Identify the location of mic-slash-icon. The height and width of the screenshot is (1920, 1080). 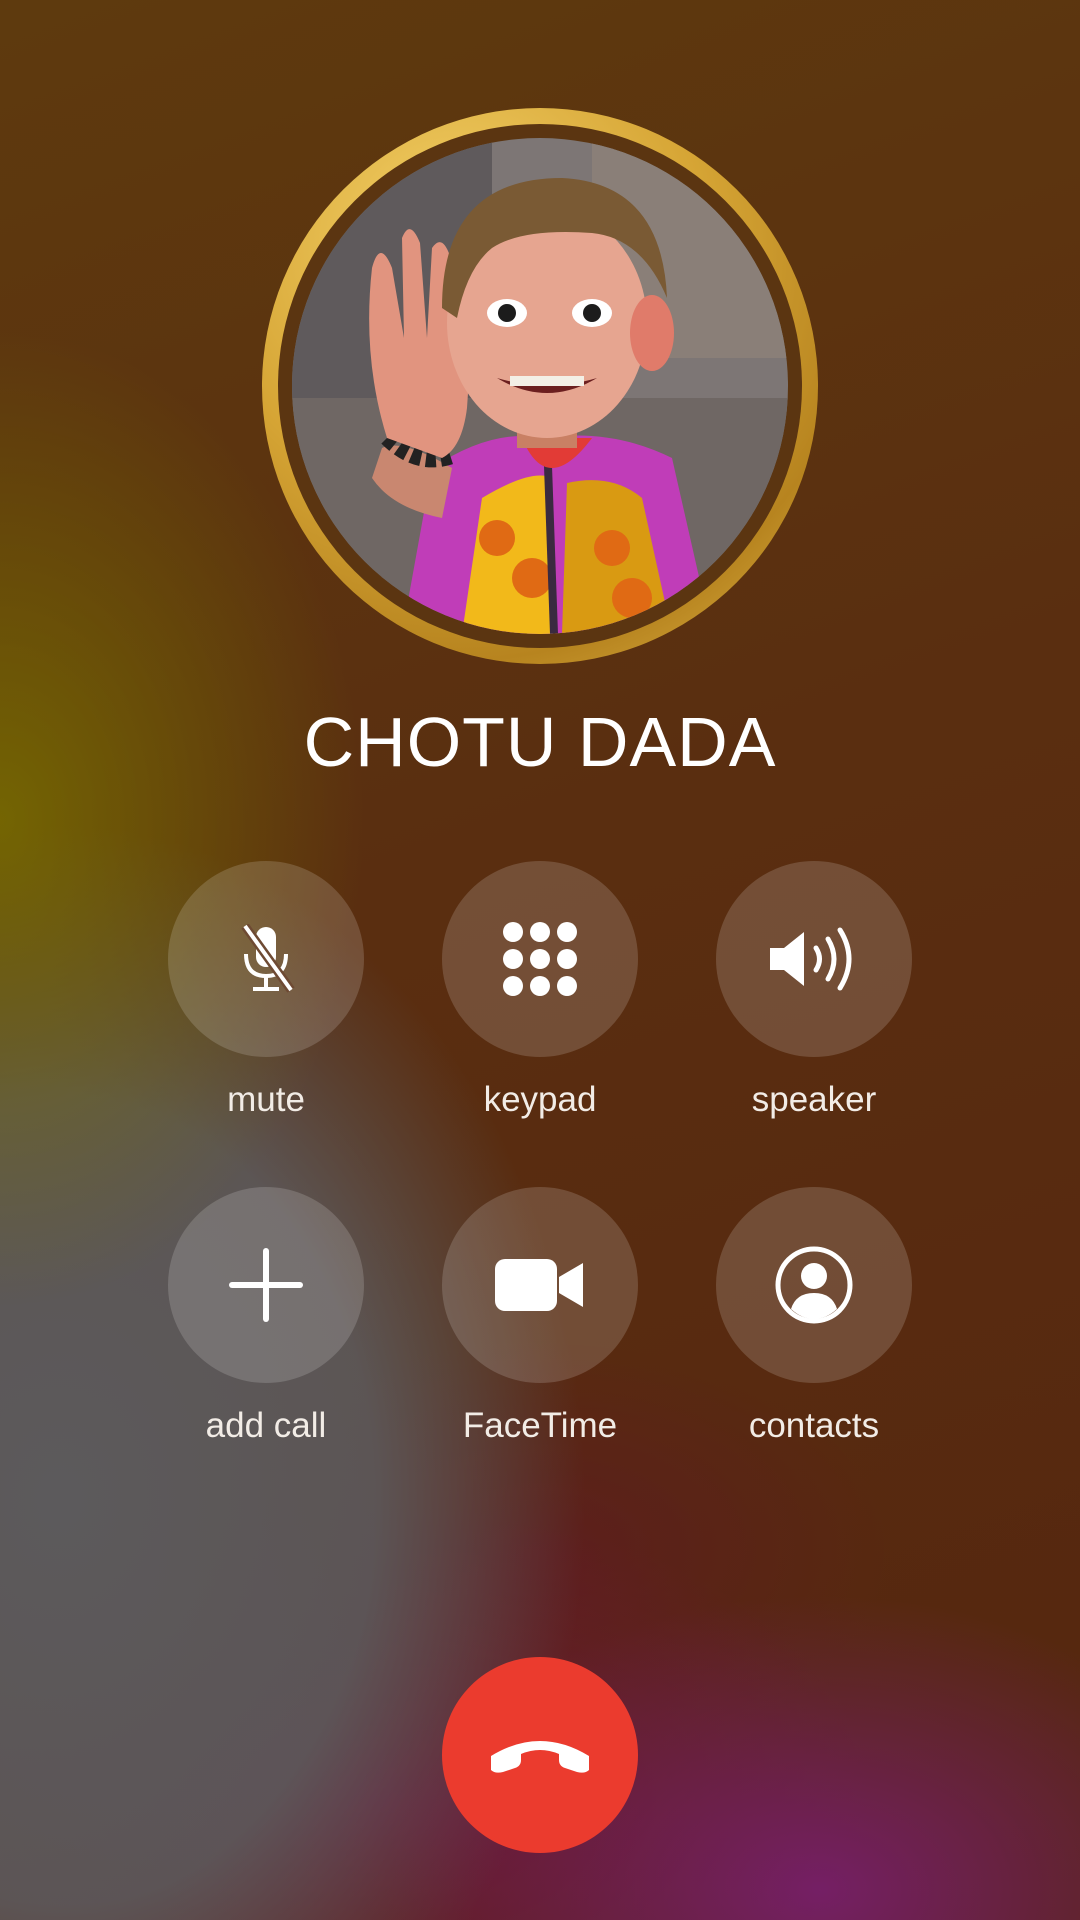
(266, 959).